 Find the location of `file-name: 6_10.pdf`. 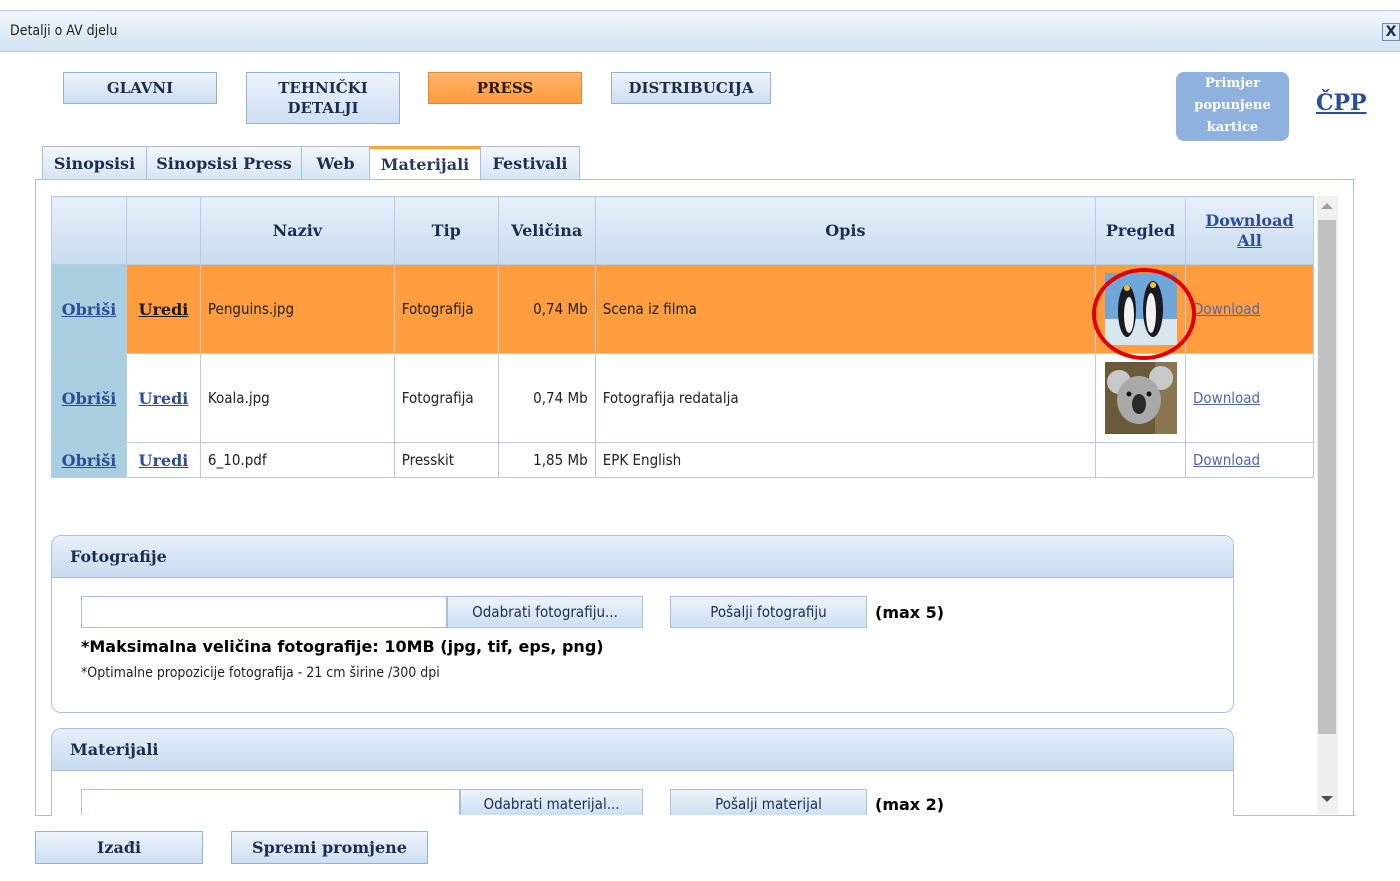

file-name: 6_10.pdf is located at coordinates (297, 460).